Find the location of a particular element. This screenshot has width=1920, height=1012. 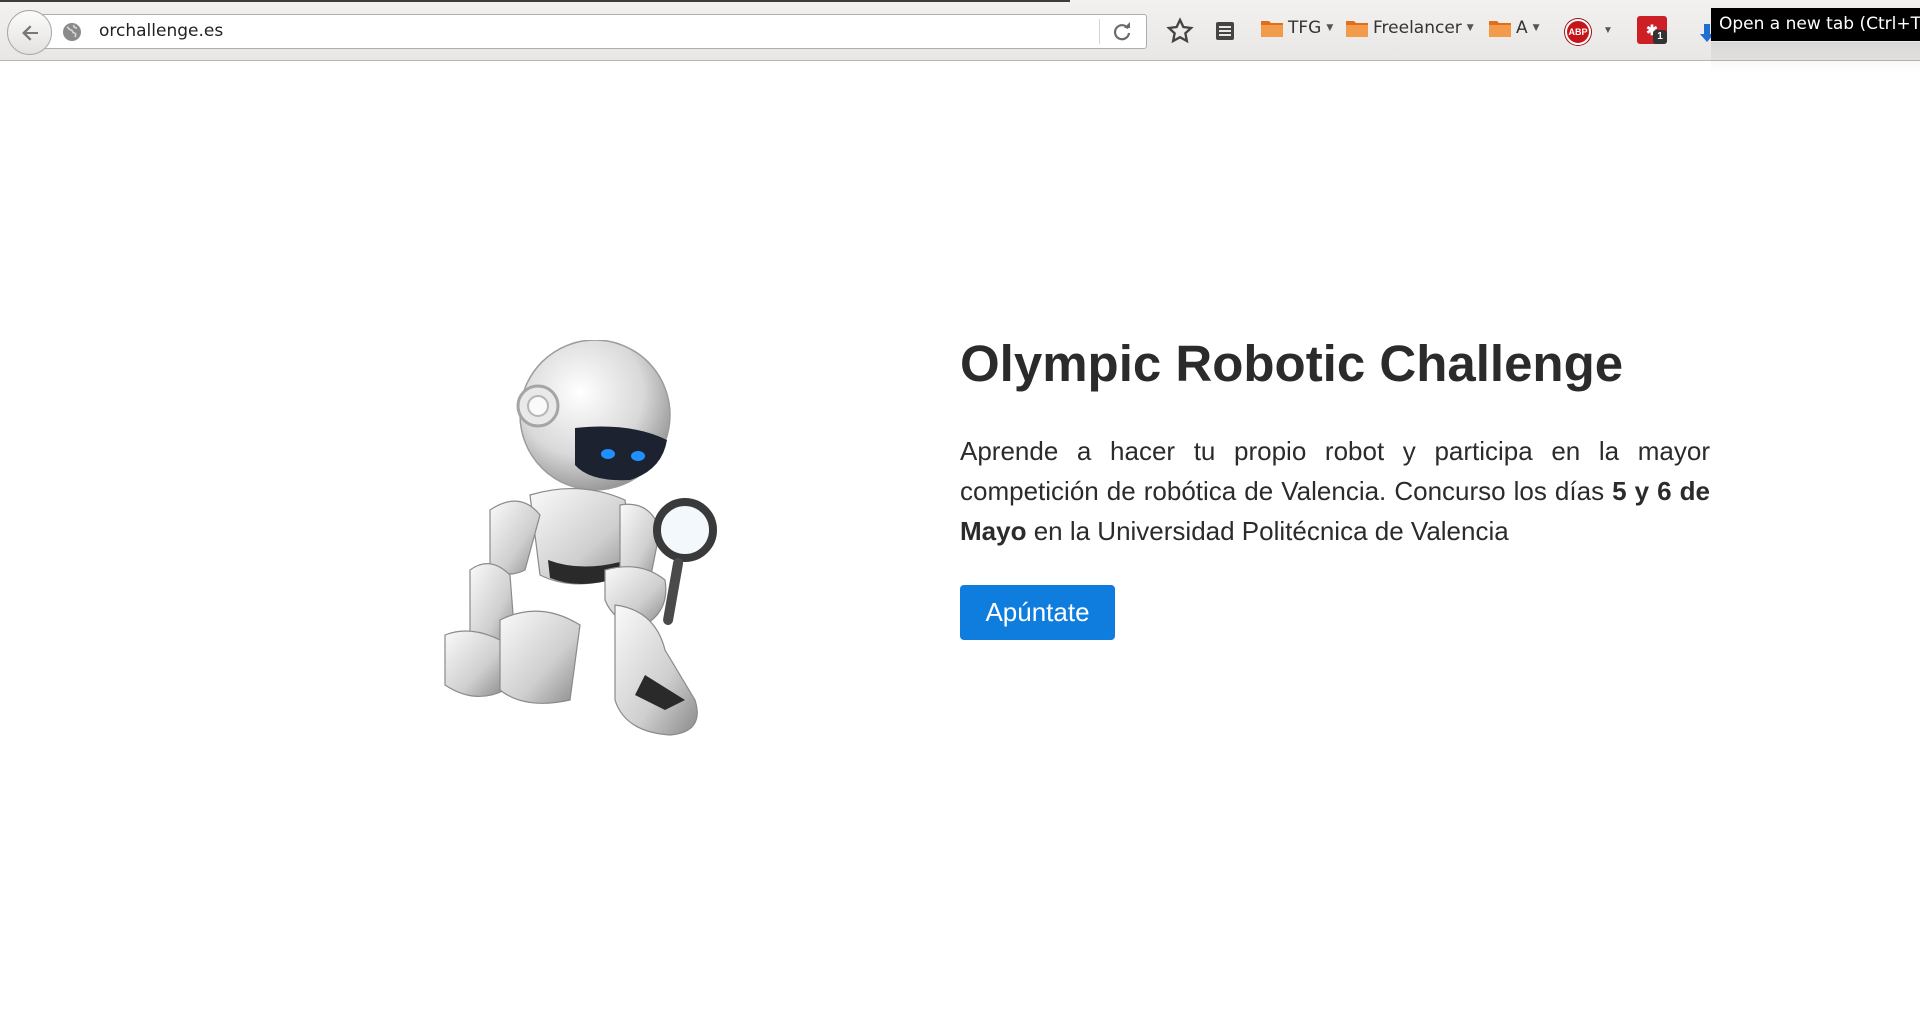

bookmark-label: Freelancer is located at coordinates (1417, 28).